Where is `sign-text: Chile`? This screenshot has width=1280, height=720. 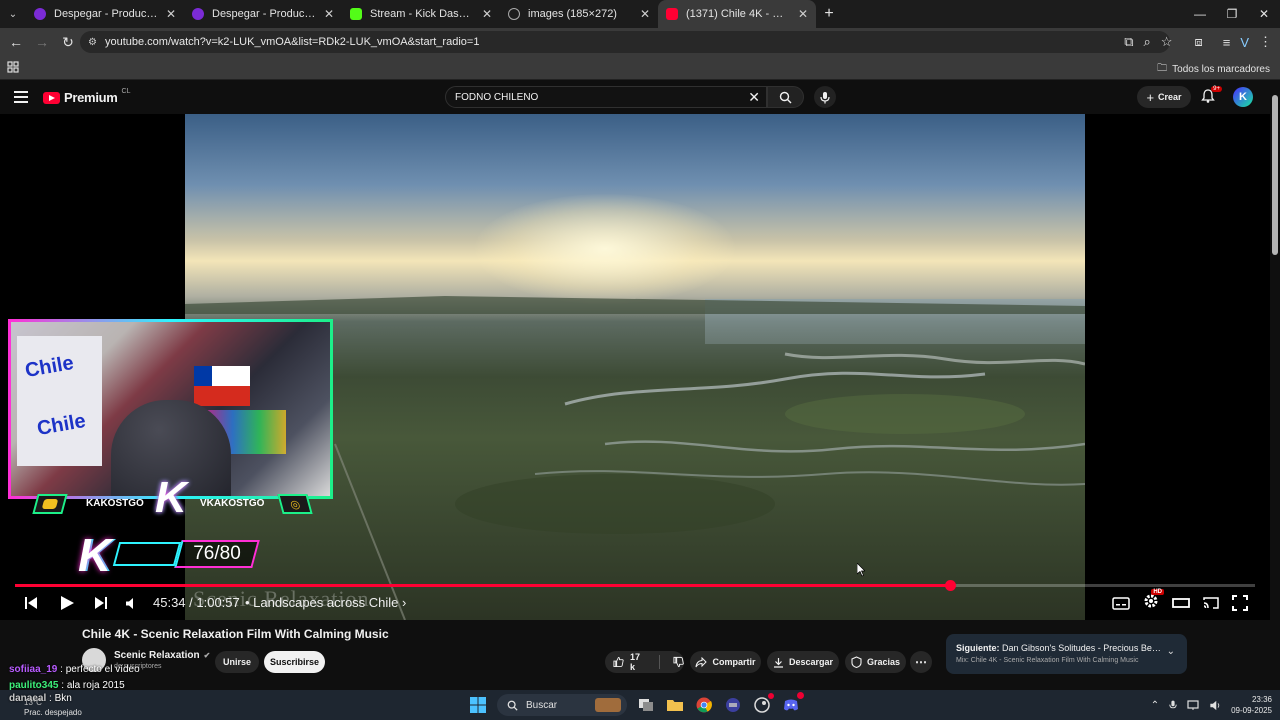
sign-text: Chile is located at coordinates (49, 367).